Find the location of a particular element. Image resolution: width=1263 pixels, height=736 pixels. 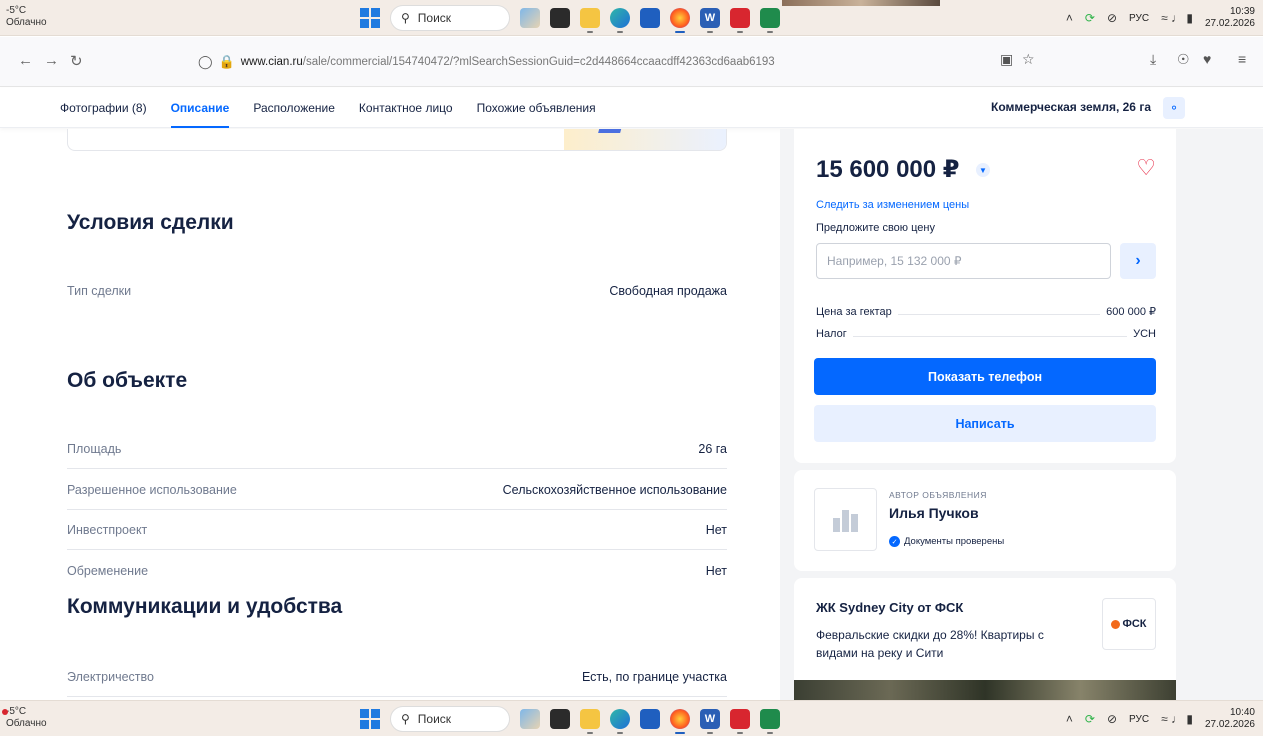

follow-price-link: Следить за изменением цены is located at coordinates (892, 205).